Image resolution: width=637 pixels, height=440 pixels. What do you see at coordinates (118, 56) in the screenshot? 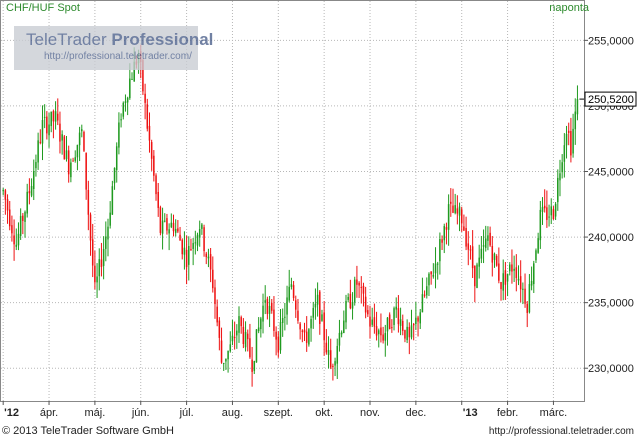
I see `logo-url: http://professional.teletrader.com/` at bounding box center [118, 56].